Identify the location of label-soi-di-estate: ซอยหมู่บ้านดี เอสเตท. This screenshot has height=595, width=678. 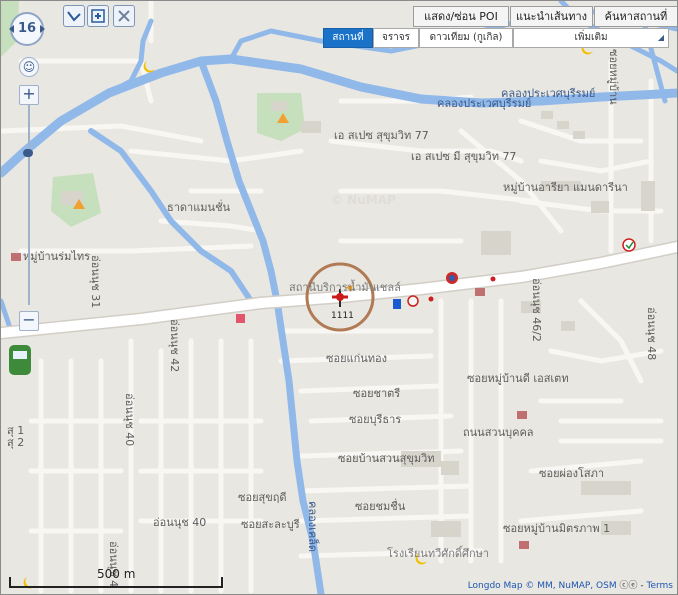
(518, 378).